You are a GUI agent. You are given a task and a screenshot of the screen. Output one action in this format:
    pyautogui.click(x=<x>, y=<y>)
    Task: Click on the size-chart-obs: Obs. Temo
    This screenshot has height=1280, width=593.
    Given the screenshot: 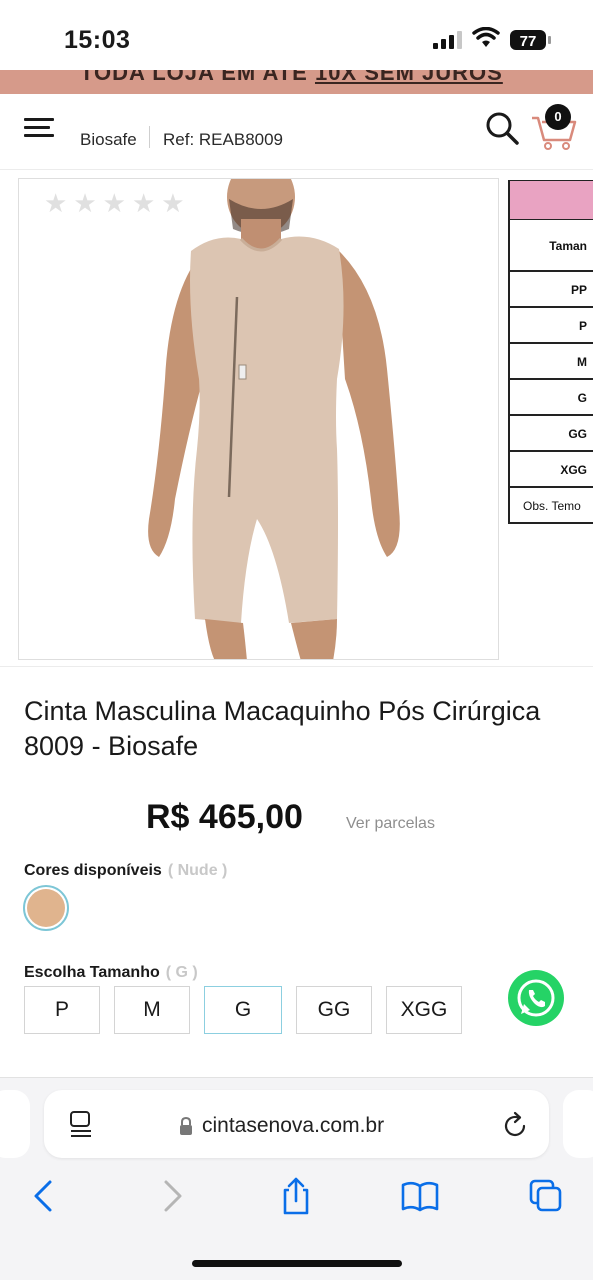 What is the action you would take?
    pyautogui.click(x=551, y=506)
    